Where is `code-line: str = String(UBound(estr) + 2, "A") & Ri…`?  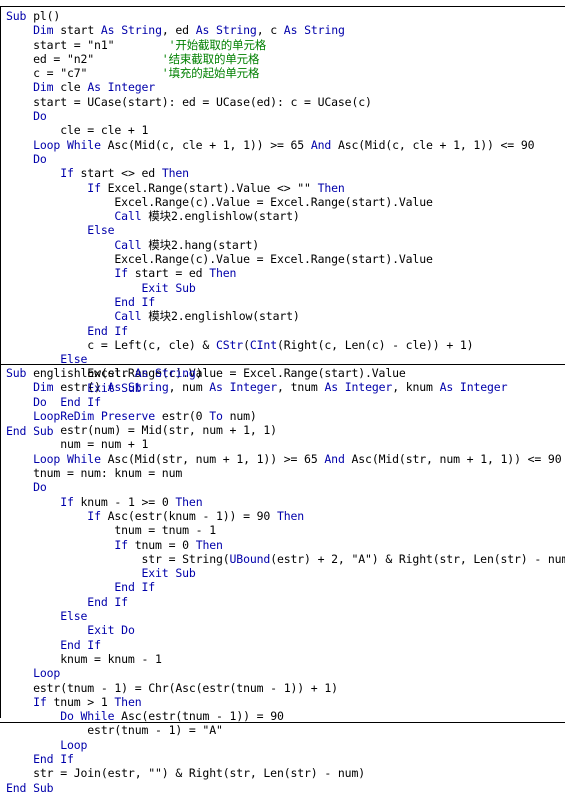 code-line: str = String(UBound(estr) + 2, "A") & Ri… is located at coordinates (285, 559).